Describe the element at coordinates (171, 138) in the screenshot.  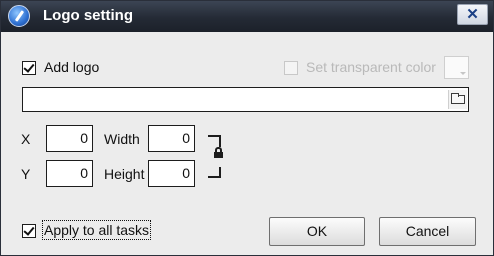
I see `width-input: 0` at that location.